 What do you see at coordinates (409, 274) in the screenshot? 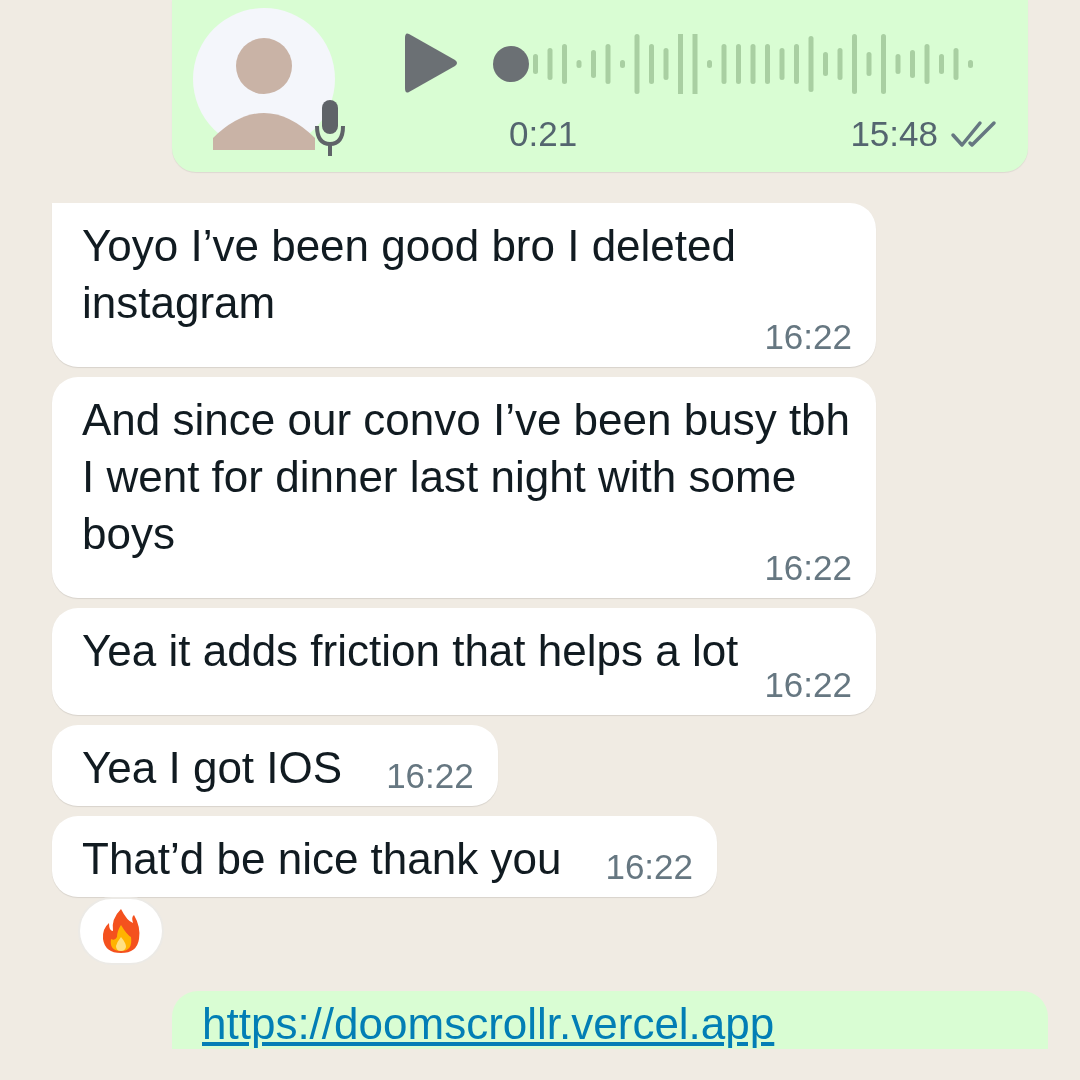
I see `message-text: Yoyo I’ve been good bro I deleted instagram` at bounding box center [409, 274].